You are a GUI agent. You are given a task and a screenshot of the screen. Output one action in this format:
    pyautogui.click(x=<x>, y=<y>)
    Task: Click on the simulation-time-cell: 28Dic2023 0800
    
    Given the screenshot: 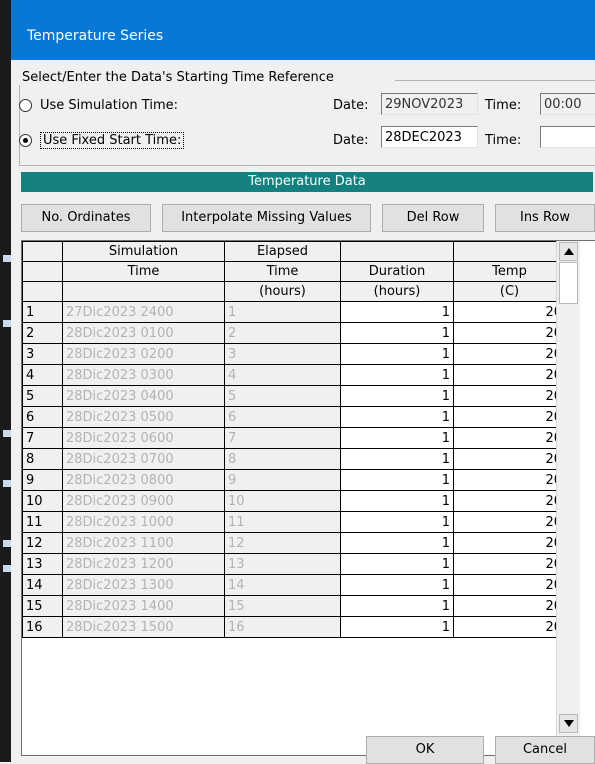 What is the action you would take?
    pyautogui.click(x=143, y=480)
    